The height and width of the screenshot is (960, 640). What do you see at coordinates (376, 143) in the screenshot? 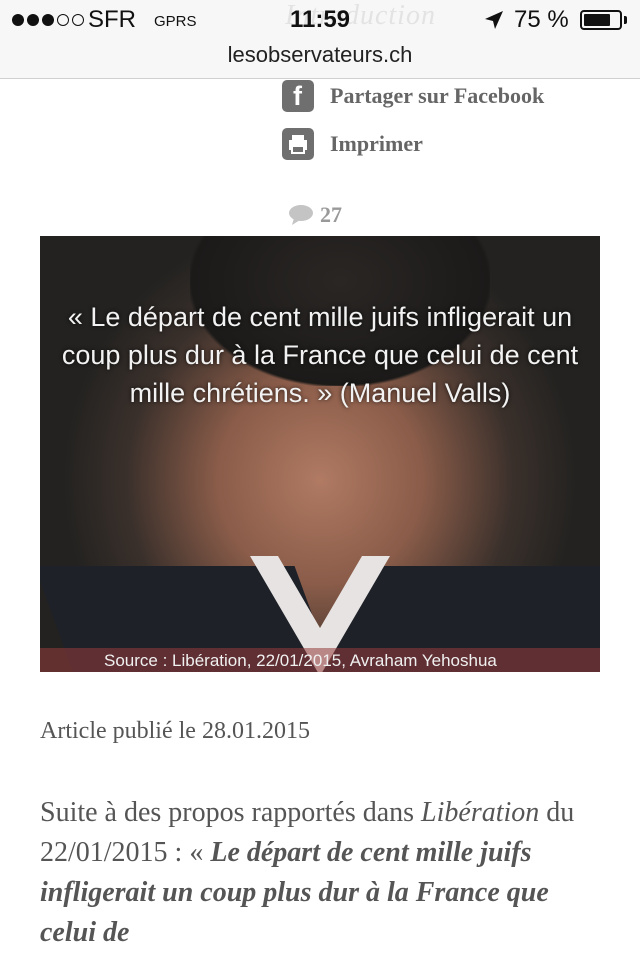
I see `print-label: Imprimer` at bounding box center [376, 143].